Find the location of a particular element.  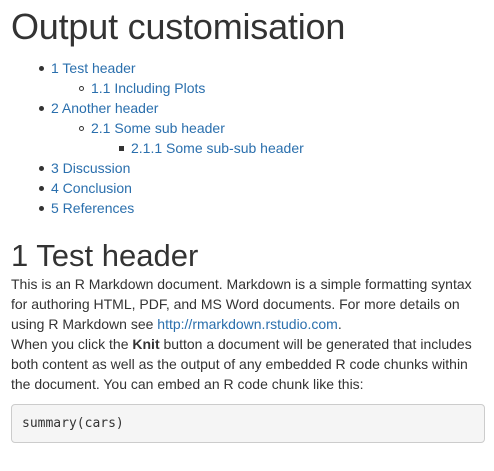

toc-item-conclusion: 4 Conclusion is located at coordinates (248, 188).